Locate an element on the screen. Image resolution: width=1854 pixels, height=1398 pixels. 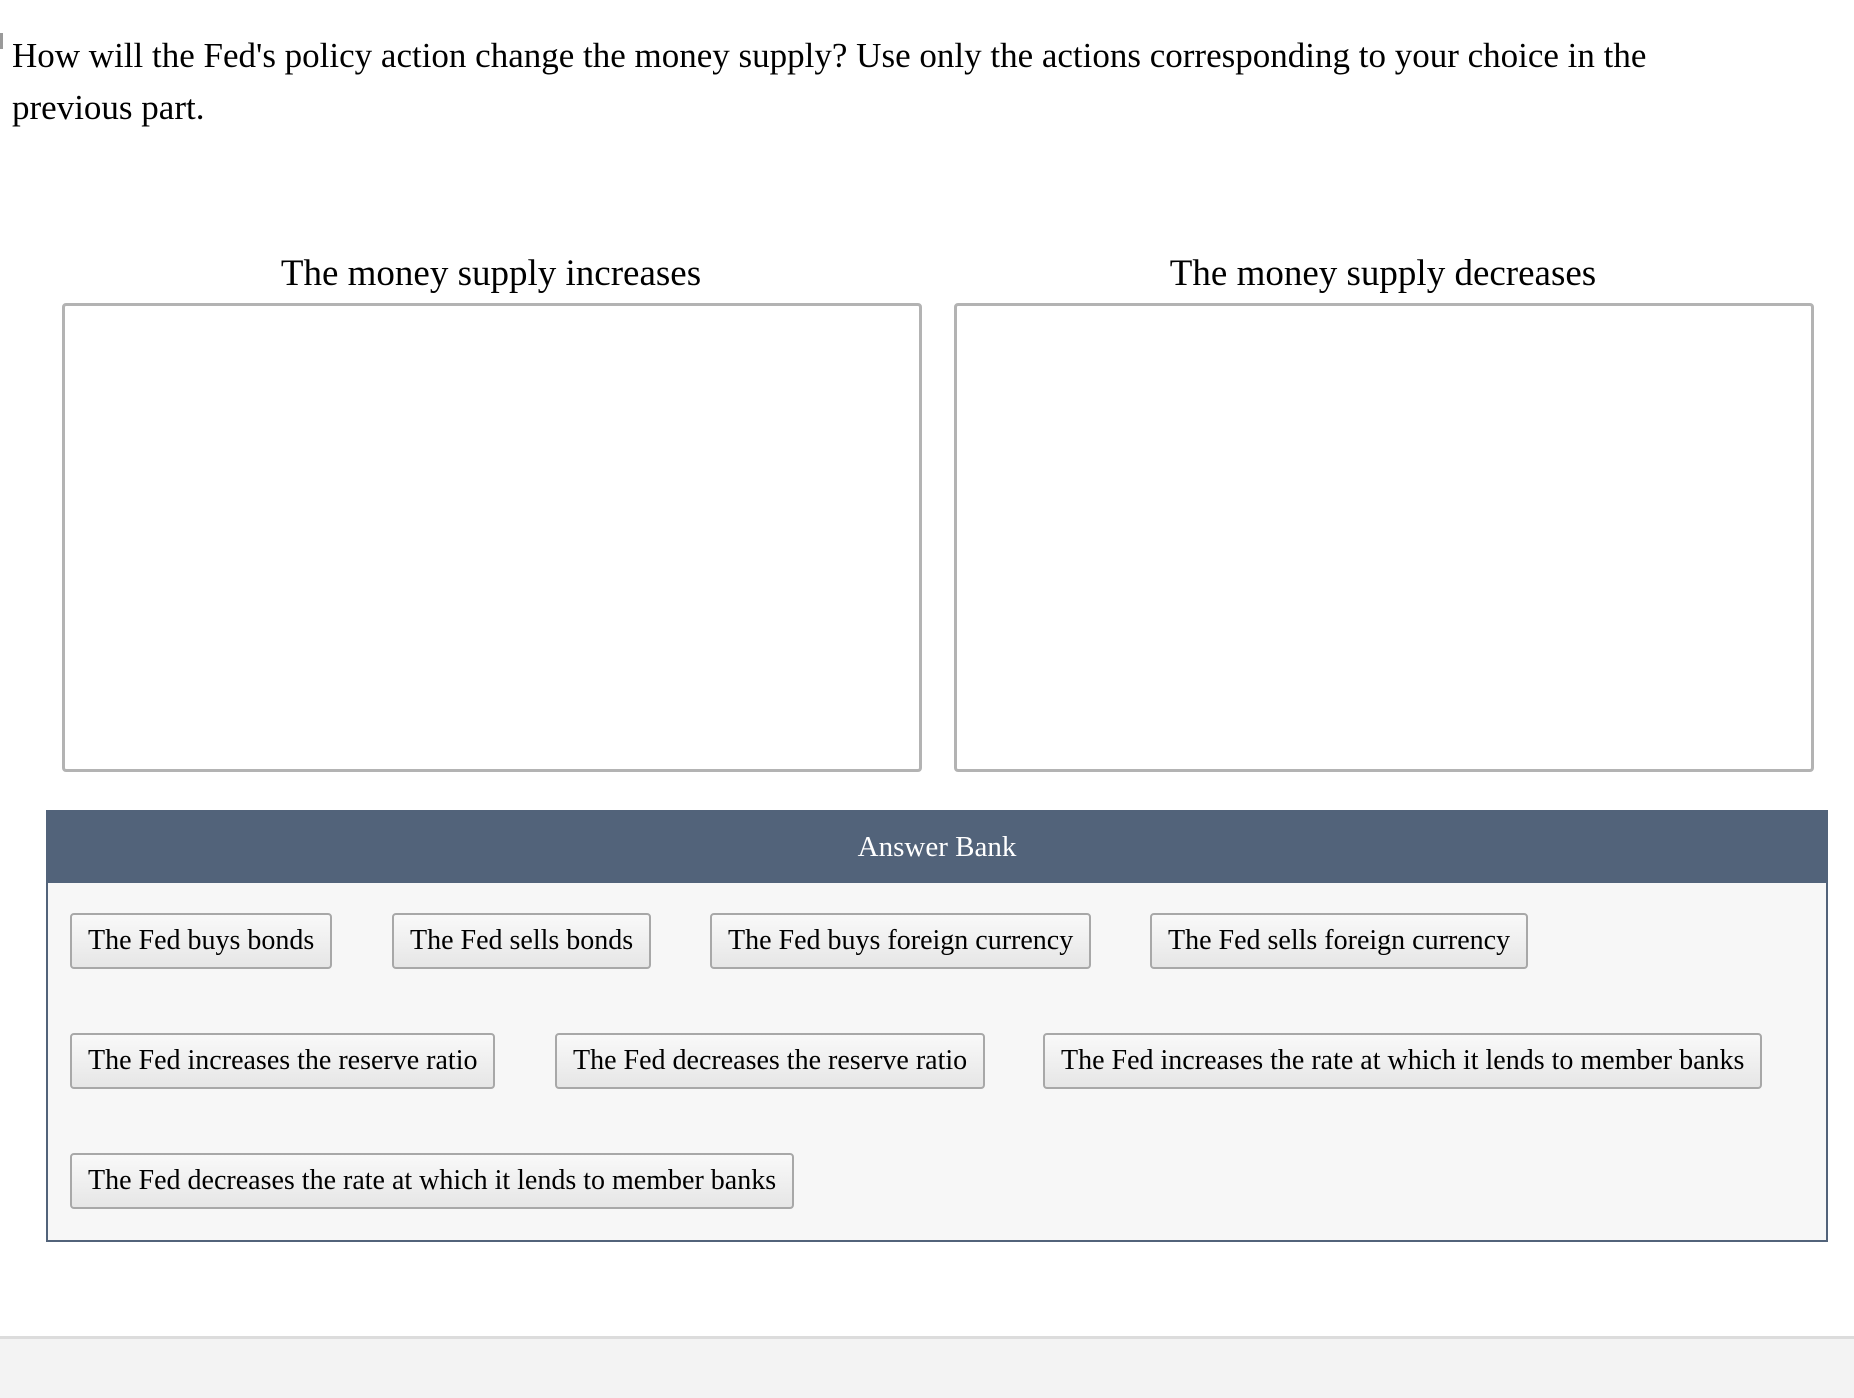
answer-chip-buys-foreign-currency: The Fed buys foreign currency is located at coordinates (901, 941).